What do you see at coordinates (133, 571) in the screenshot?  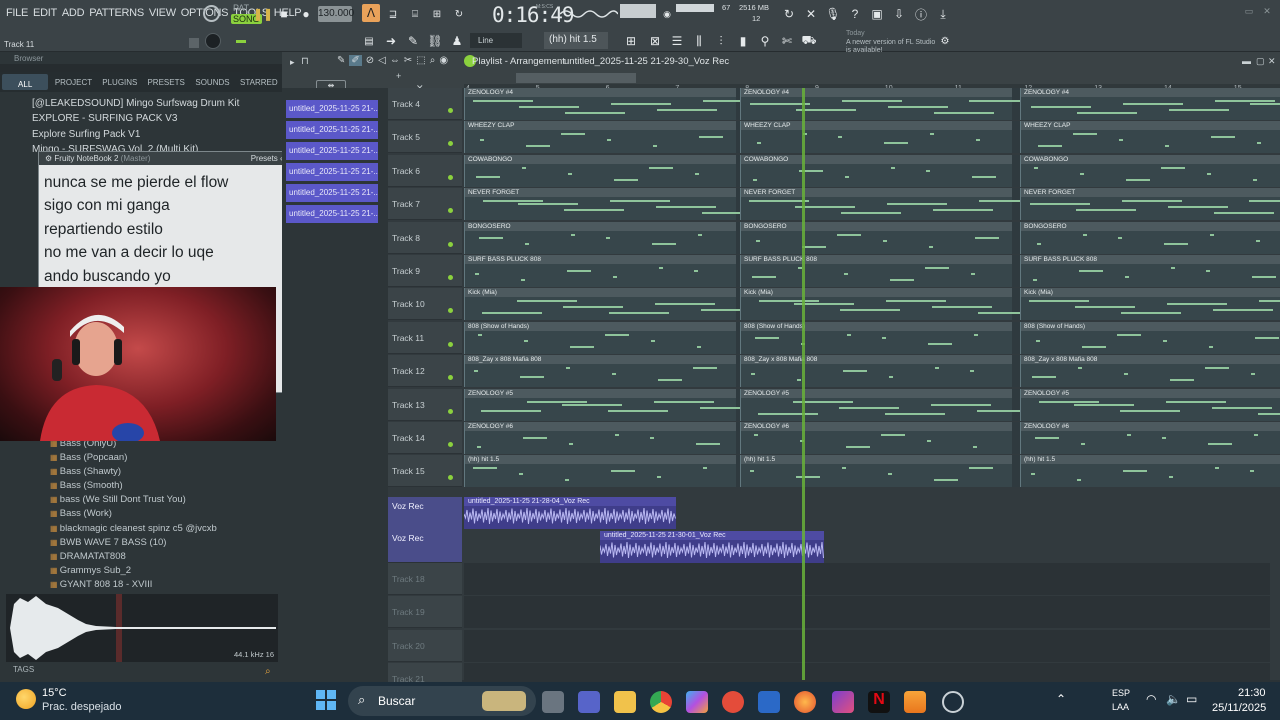 I see `list-item: Grammys Sub_2` at bounding box center [133, 571].